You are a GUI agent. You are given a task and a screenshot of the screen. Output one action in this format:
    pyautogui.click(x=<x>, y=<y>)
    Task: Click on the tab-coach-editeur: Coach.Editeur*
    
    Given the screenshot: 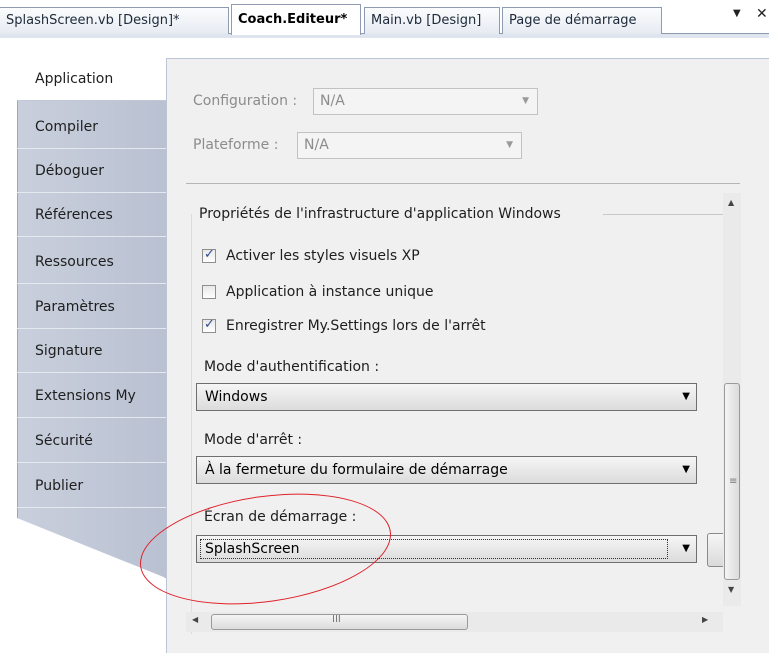 What is the action you would take?
    pyautogui.click(x=296, y=19)
    